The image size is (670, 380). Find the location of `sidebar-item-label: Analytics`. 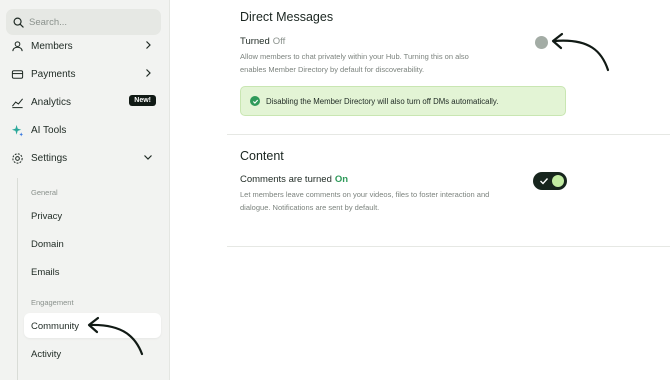

sidebar-item-label: Analytics is located at coordinates (51, 102).